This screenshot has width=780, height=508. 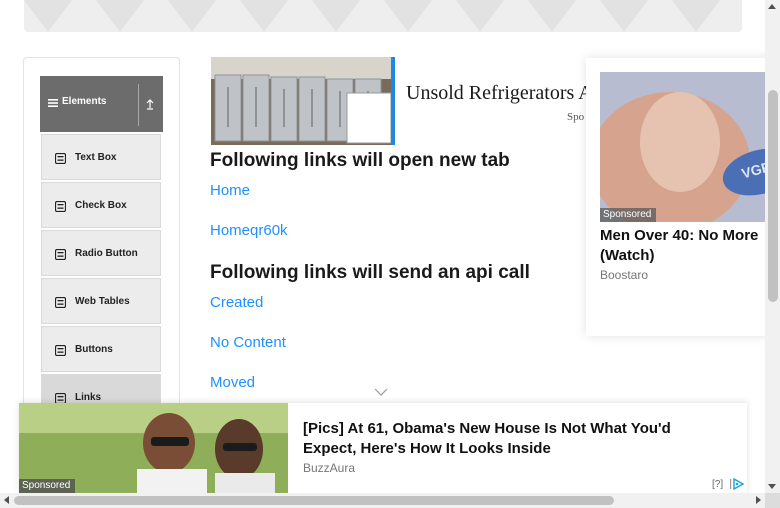 I want to click on ad-help-link: [?], so click(x=717, y=484).